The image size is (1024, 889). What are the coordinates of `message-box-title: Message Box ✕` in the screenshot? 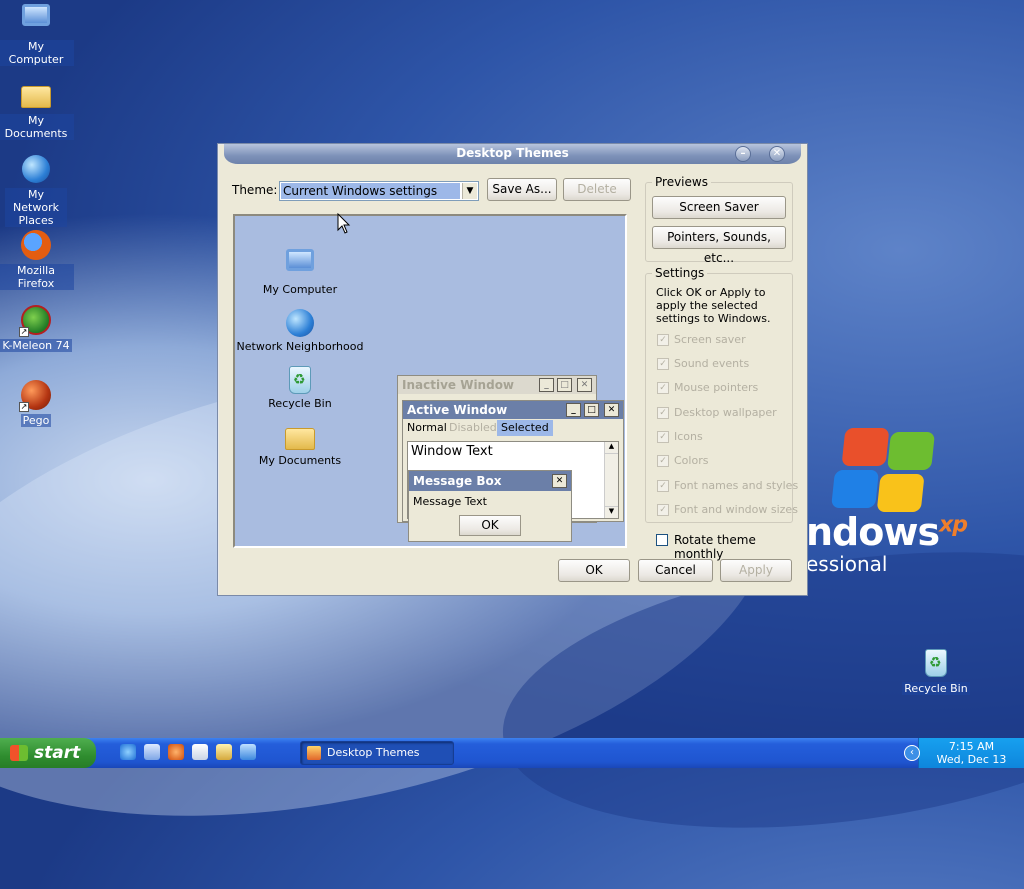 It's located at (490, 481).